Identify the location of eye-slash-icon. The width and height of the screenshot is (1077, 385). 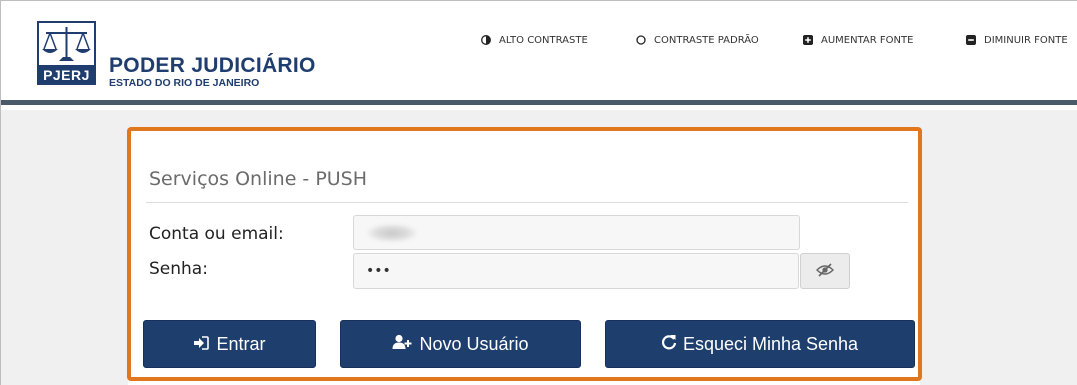
(825, 271).